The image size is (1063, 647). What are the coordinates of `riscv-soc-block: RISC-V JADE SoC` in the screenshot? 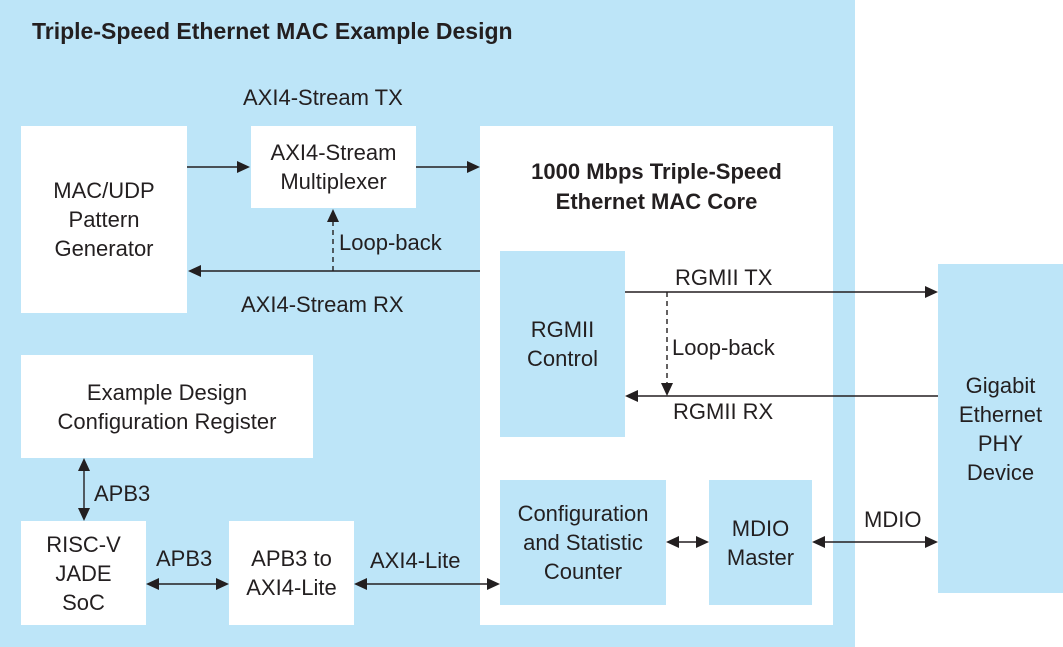 It's located at (83, 573).